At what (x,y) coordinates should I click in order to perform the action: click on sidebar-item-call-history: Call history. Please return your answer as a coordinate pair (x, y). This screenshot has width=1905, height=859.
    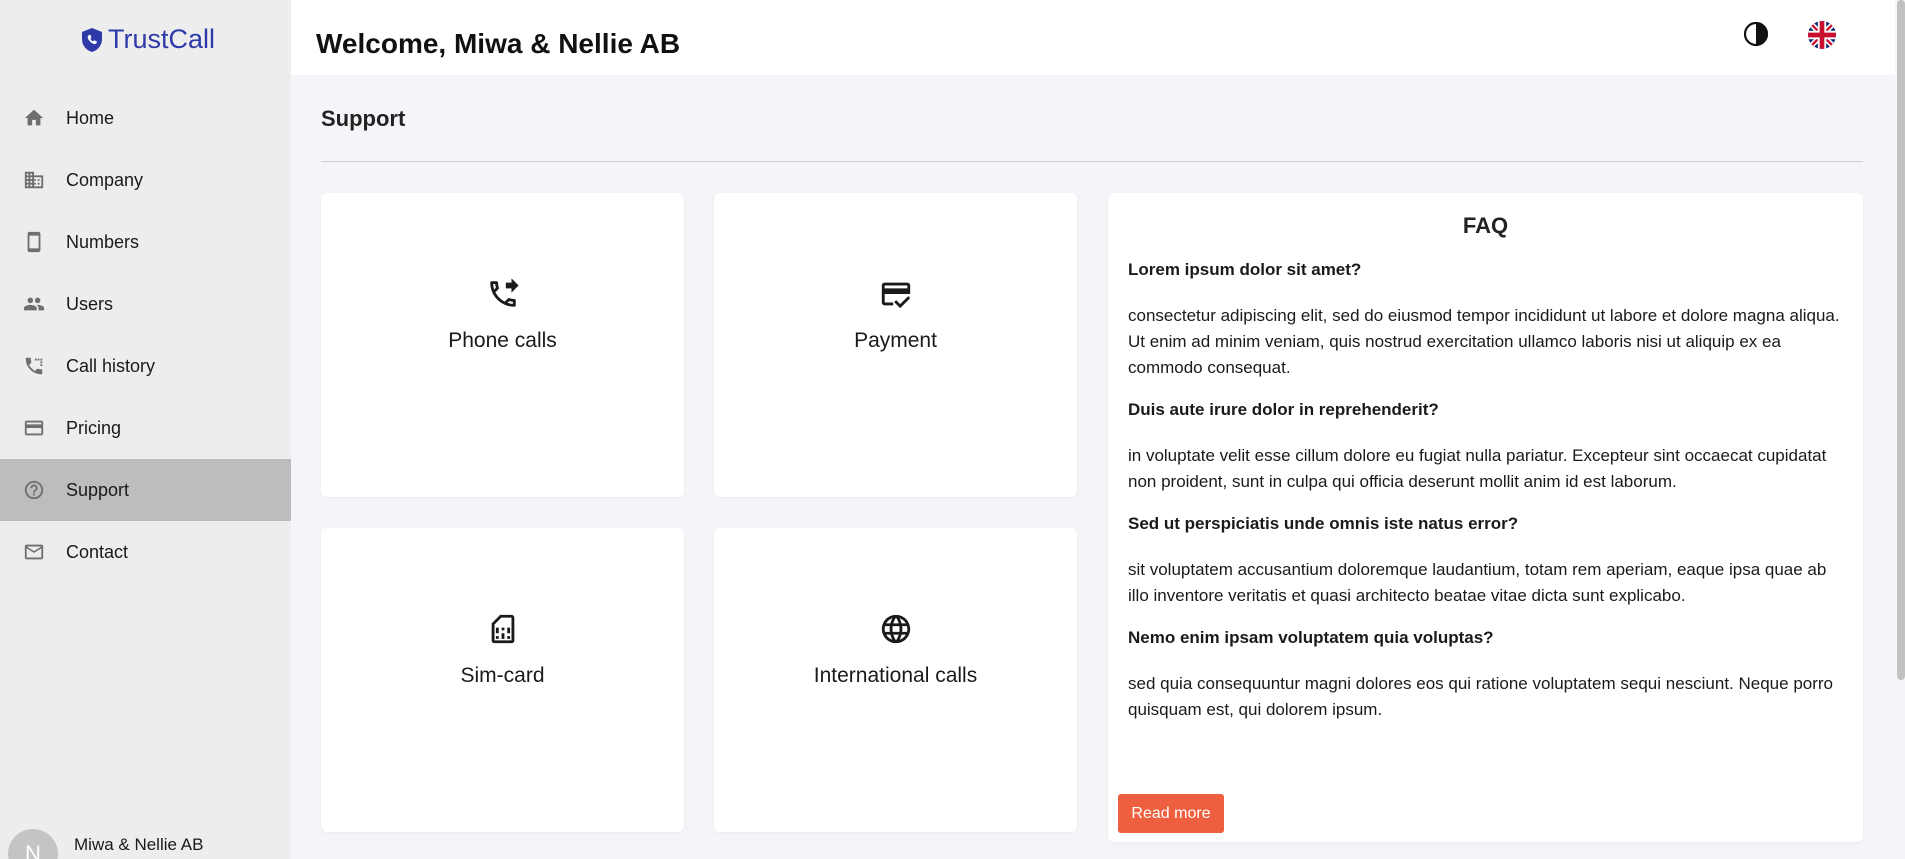
    Looking at the image, I should click on (145, 366).